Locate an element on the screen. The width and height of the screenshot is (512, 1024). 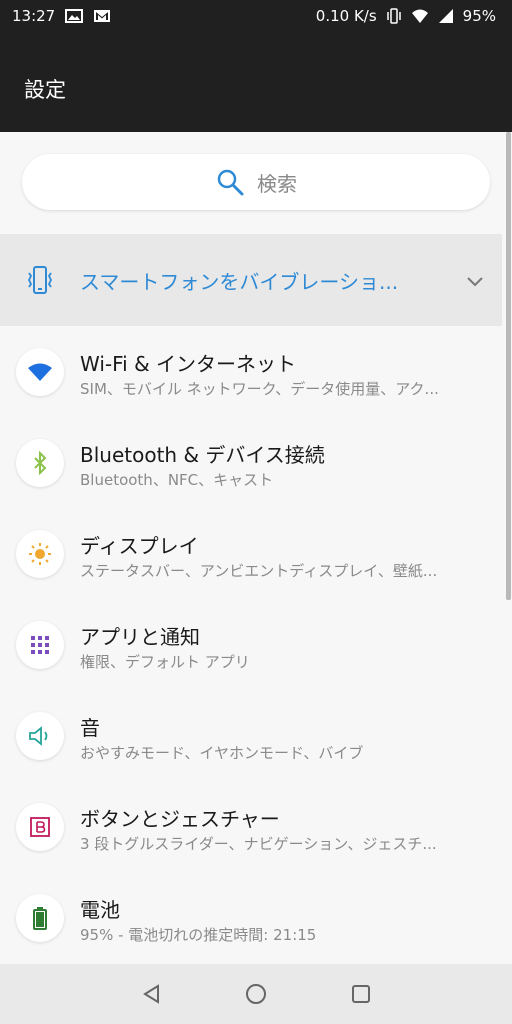
bluetooth-icon is located at coordinates (40, 463).